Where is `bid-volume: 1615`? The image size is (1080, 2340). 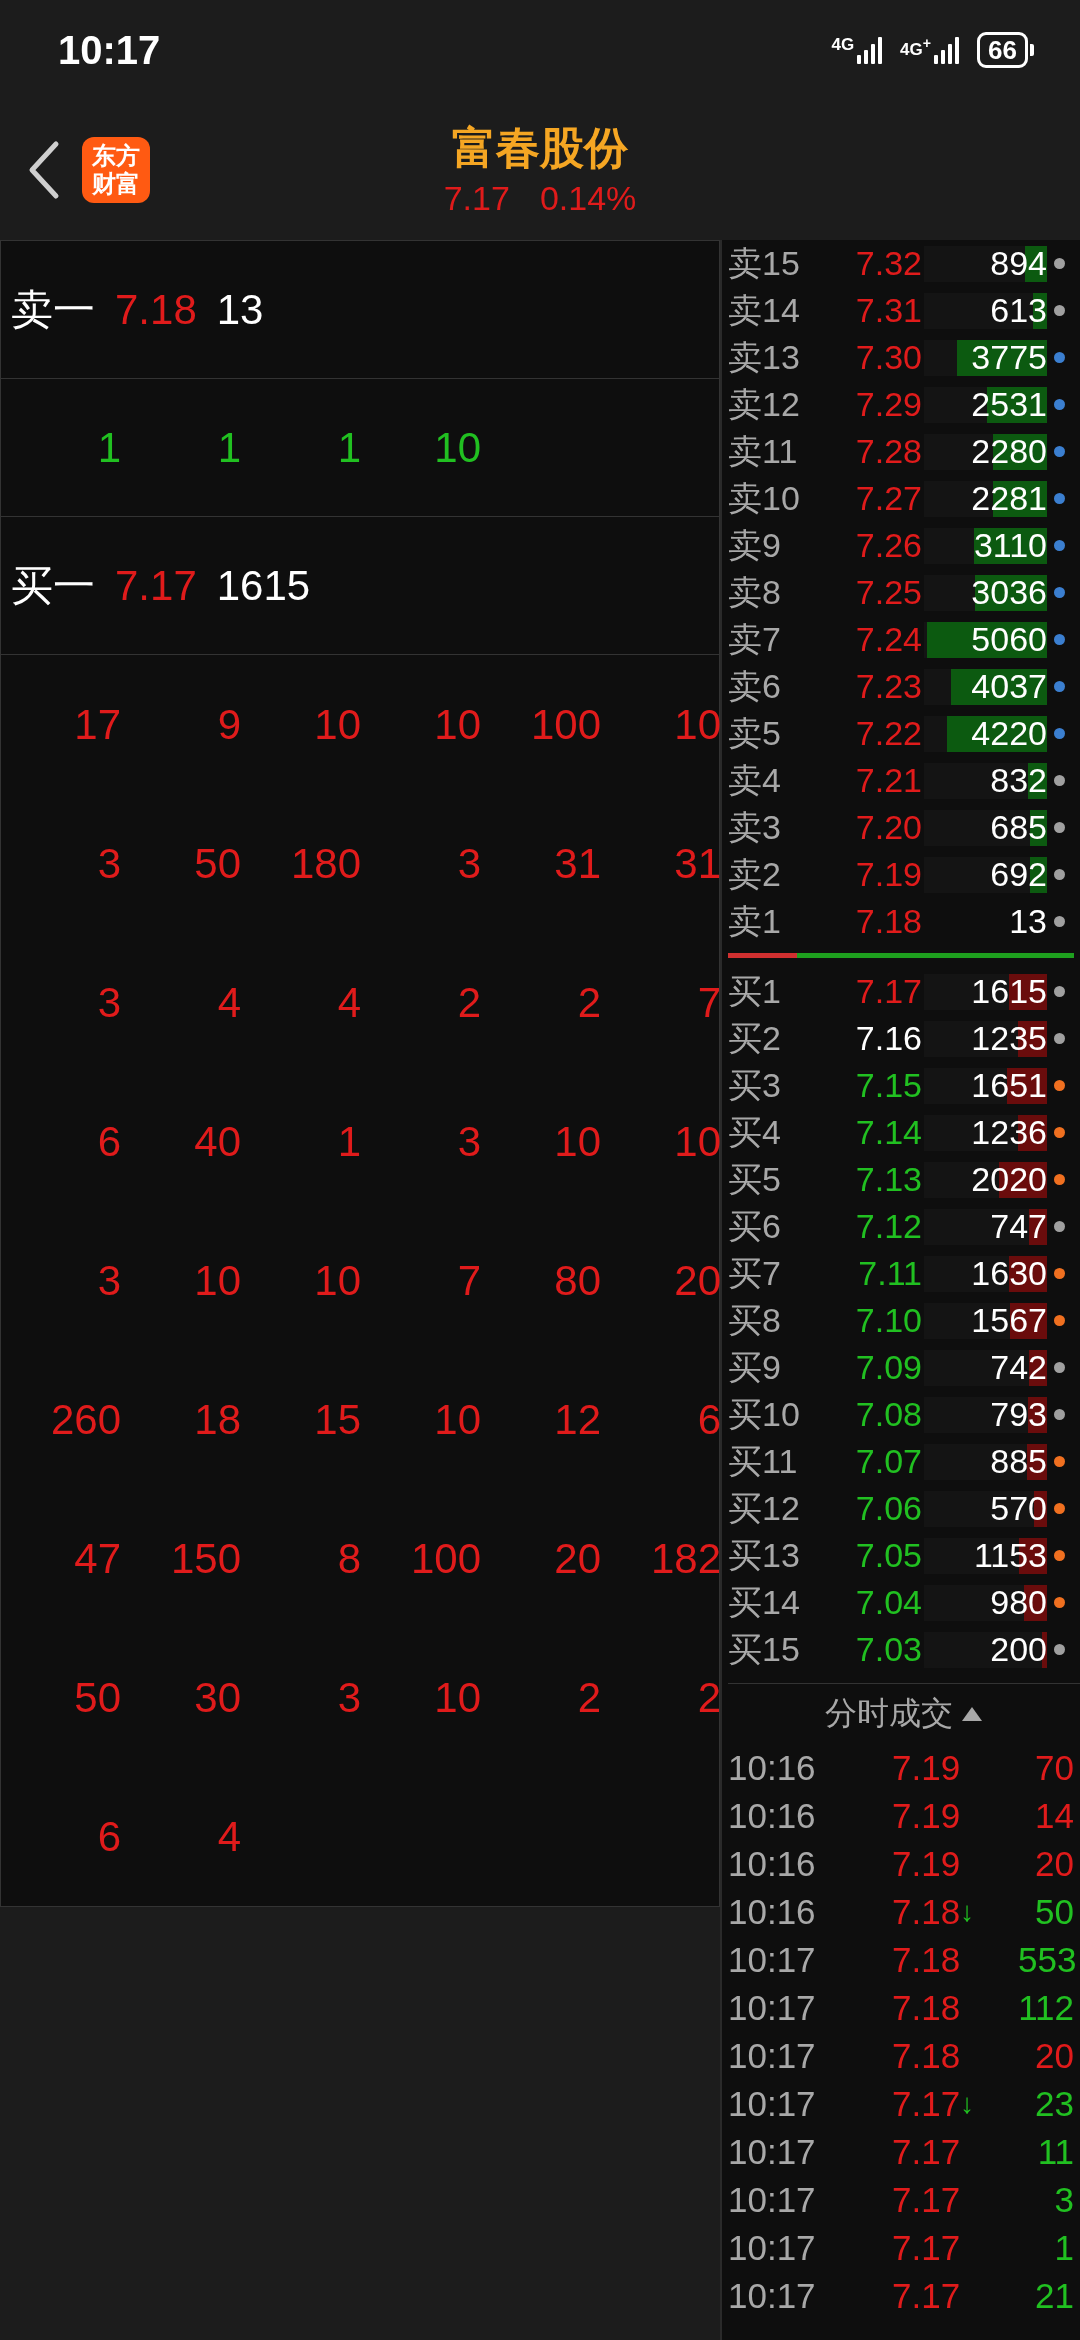 bid-volume: 1615 is located at coordinates (263, 585).